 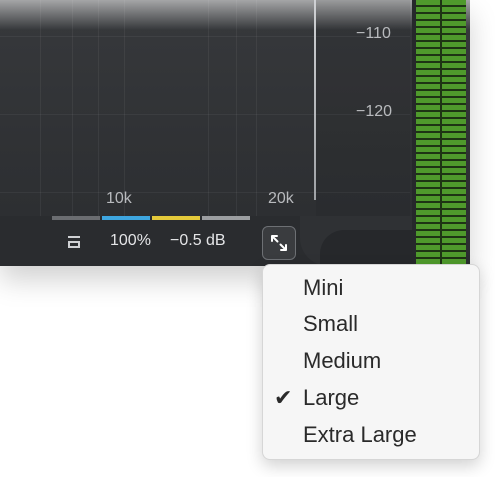 What do you see at coordinates (331, 323) in the screenshot?
I see `menu-item-label: Small` at bounding box center [331, 323].